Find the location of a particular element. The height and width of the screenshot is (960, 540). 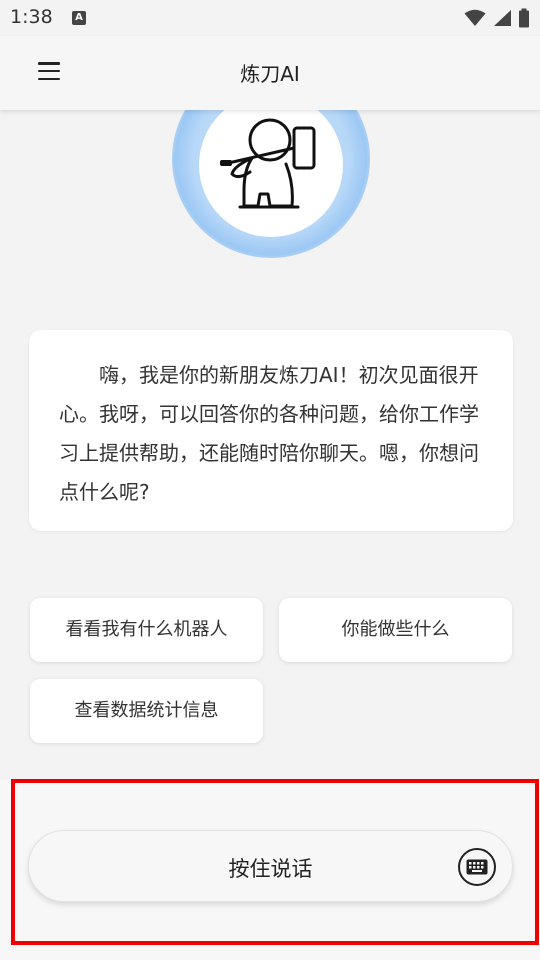

keyboard-toggle-button is located at coordinates (477, 867).